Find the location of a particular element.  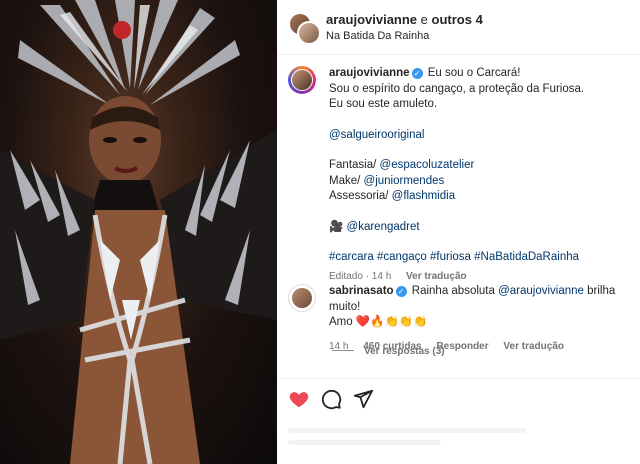

comment-username: sabrinasato is located at coordinates (361, 291).